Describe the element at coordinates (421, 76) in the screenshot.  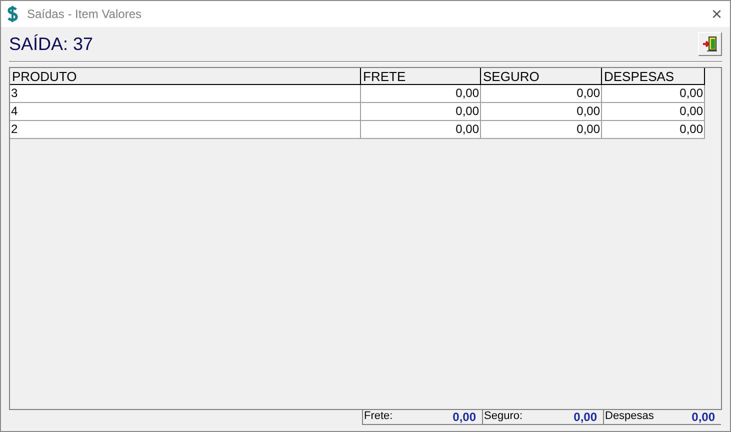
I see `column-header: FRETE` at that location.